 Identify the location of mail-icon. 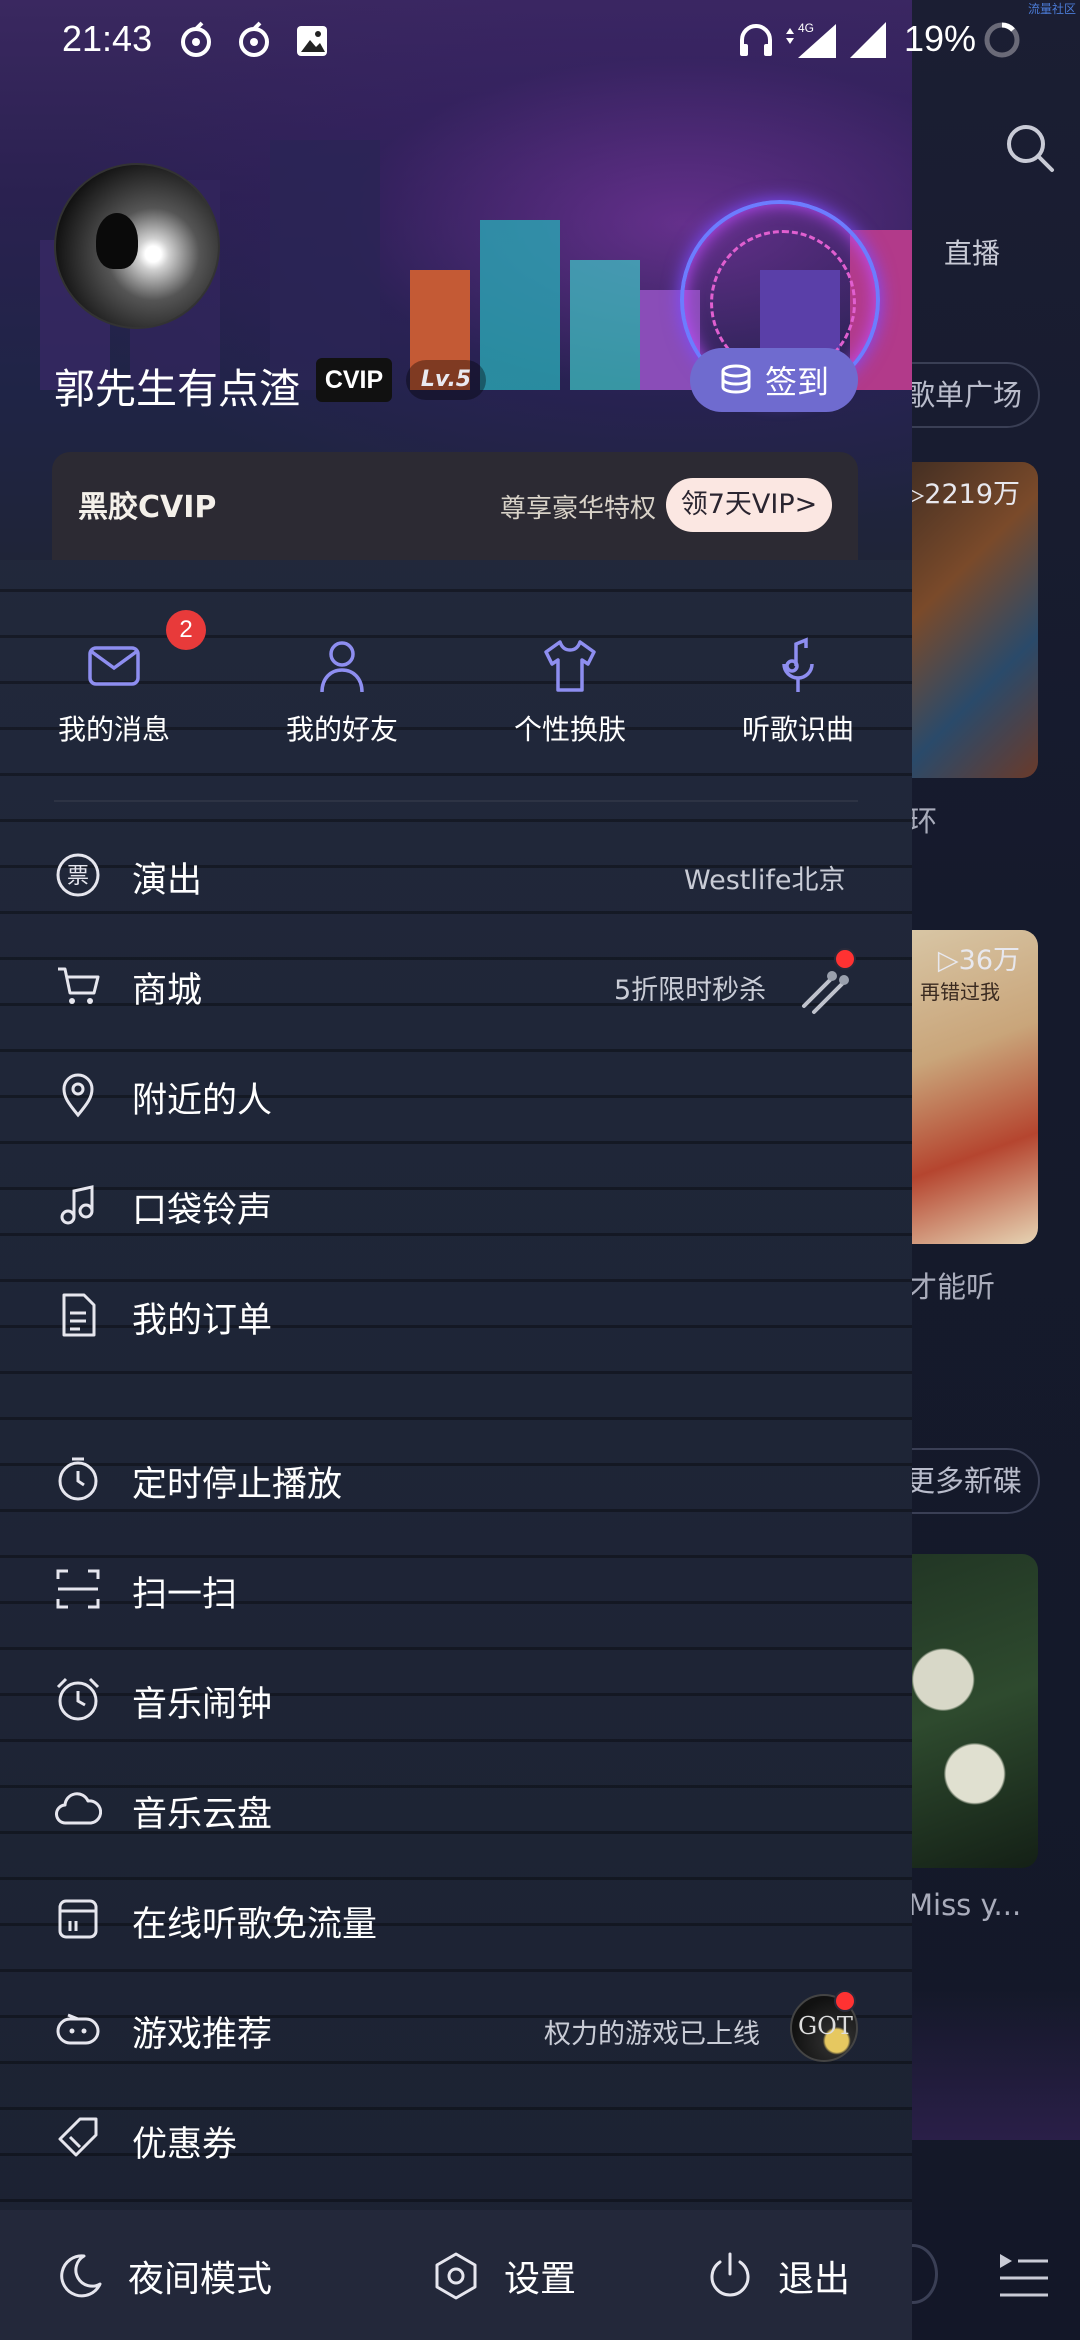
(114, 666).